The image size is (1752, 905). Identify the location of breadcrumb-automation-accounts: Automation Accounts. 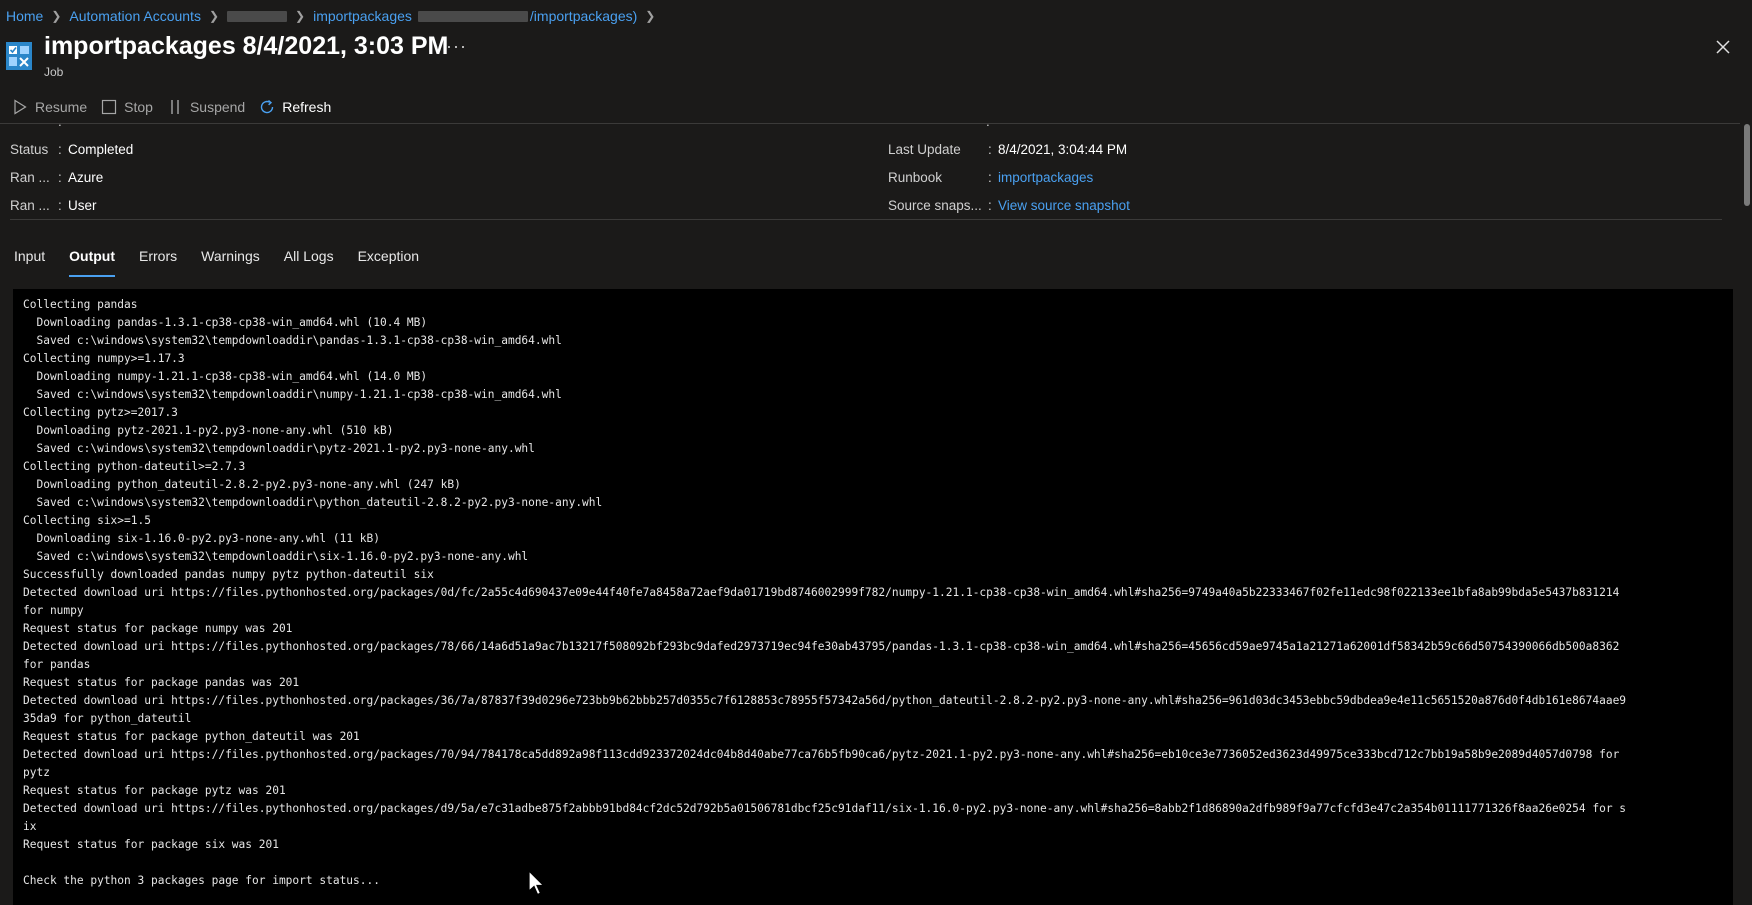
(135, 16).